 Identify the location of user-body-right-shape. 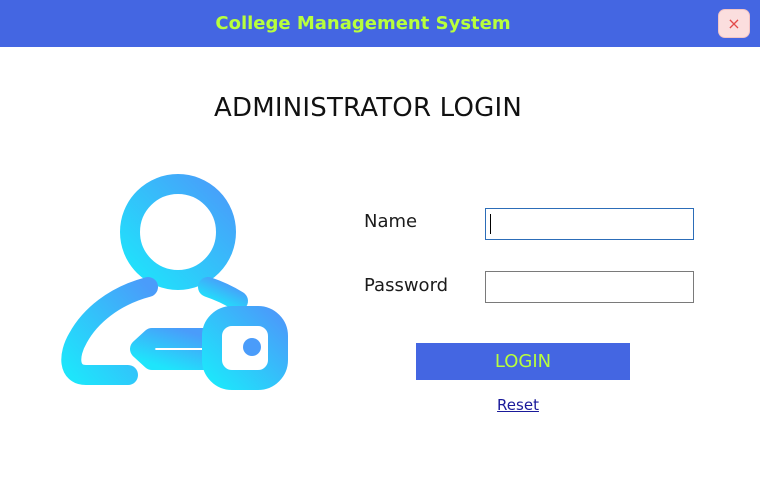
(223, 294).